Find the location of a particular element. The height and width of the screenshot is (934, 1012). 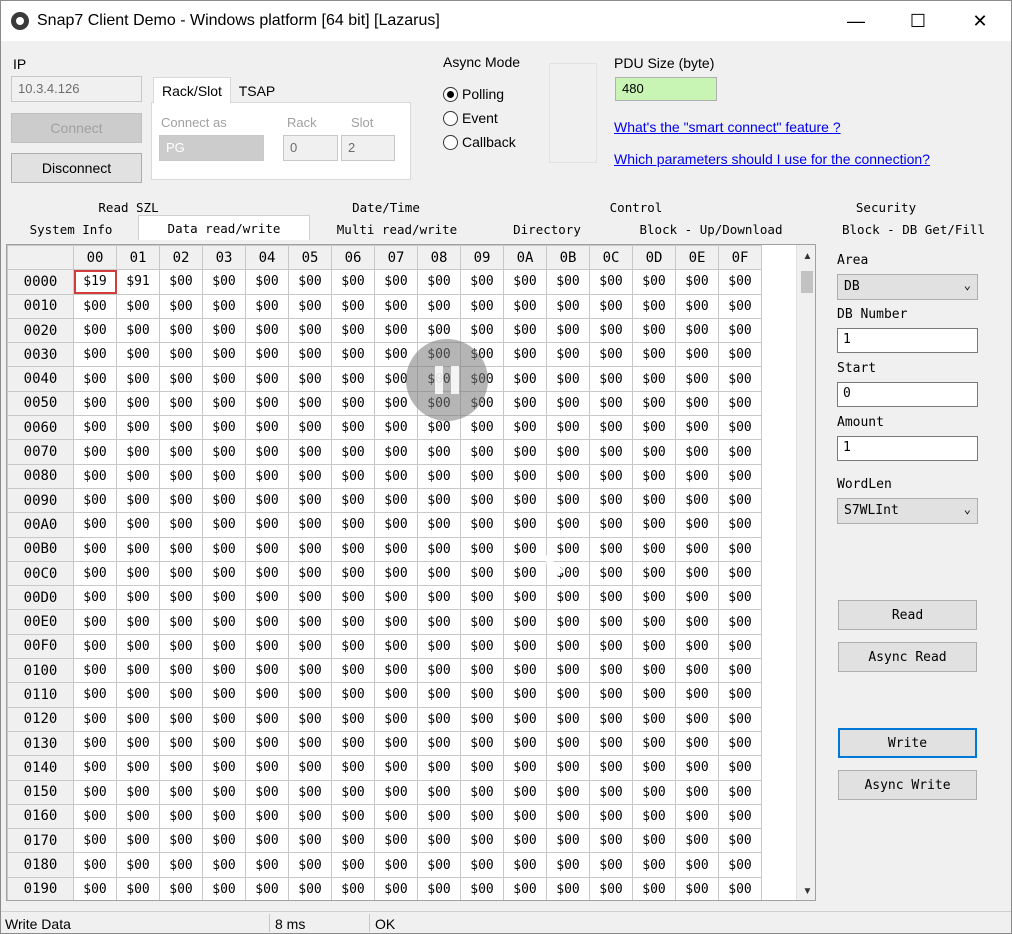

tab-rack-slot: Rack/Slot is located at coordinates (192, 90).